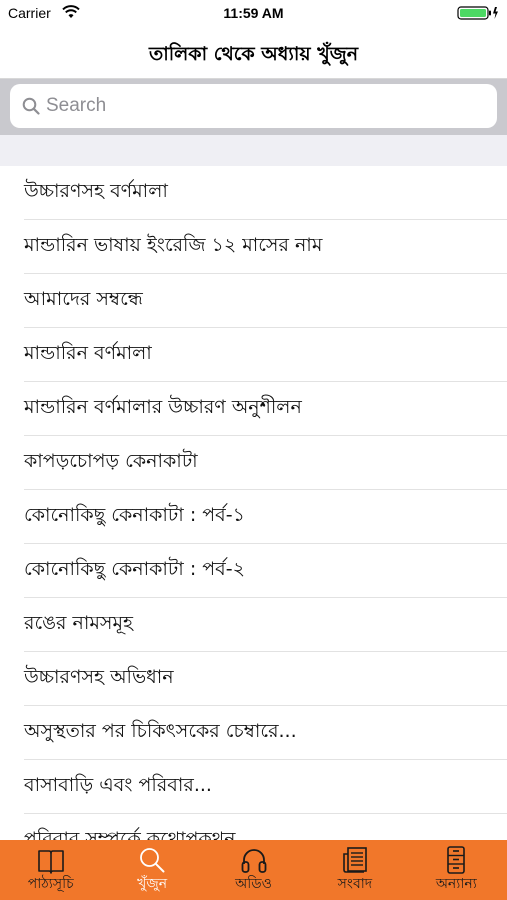  I want to click on chapter-list-item: কোনোকিছু কেনাকাটা : পর্ব-১, so click(253, 517).